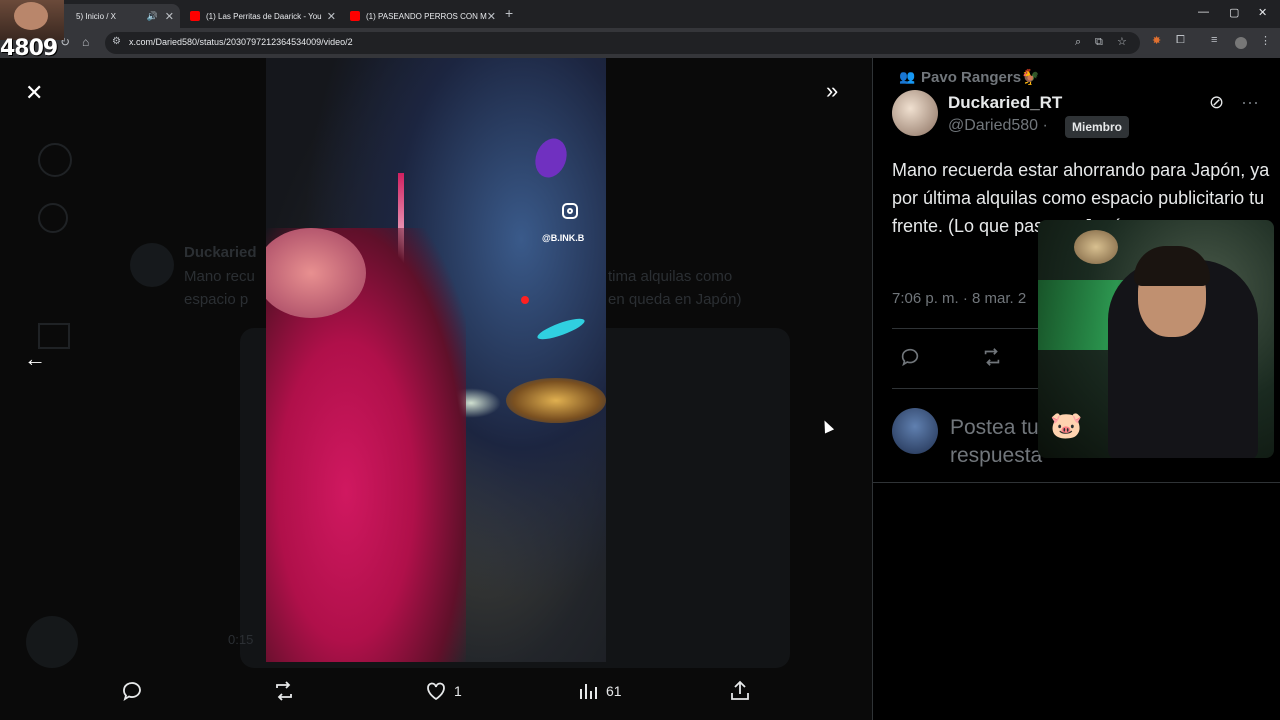  Describe the element at coordinates (563, 238) in the screenshot. I see `instagram-handle: @B.INK.B` at that location.